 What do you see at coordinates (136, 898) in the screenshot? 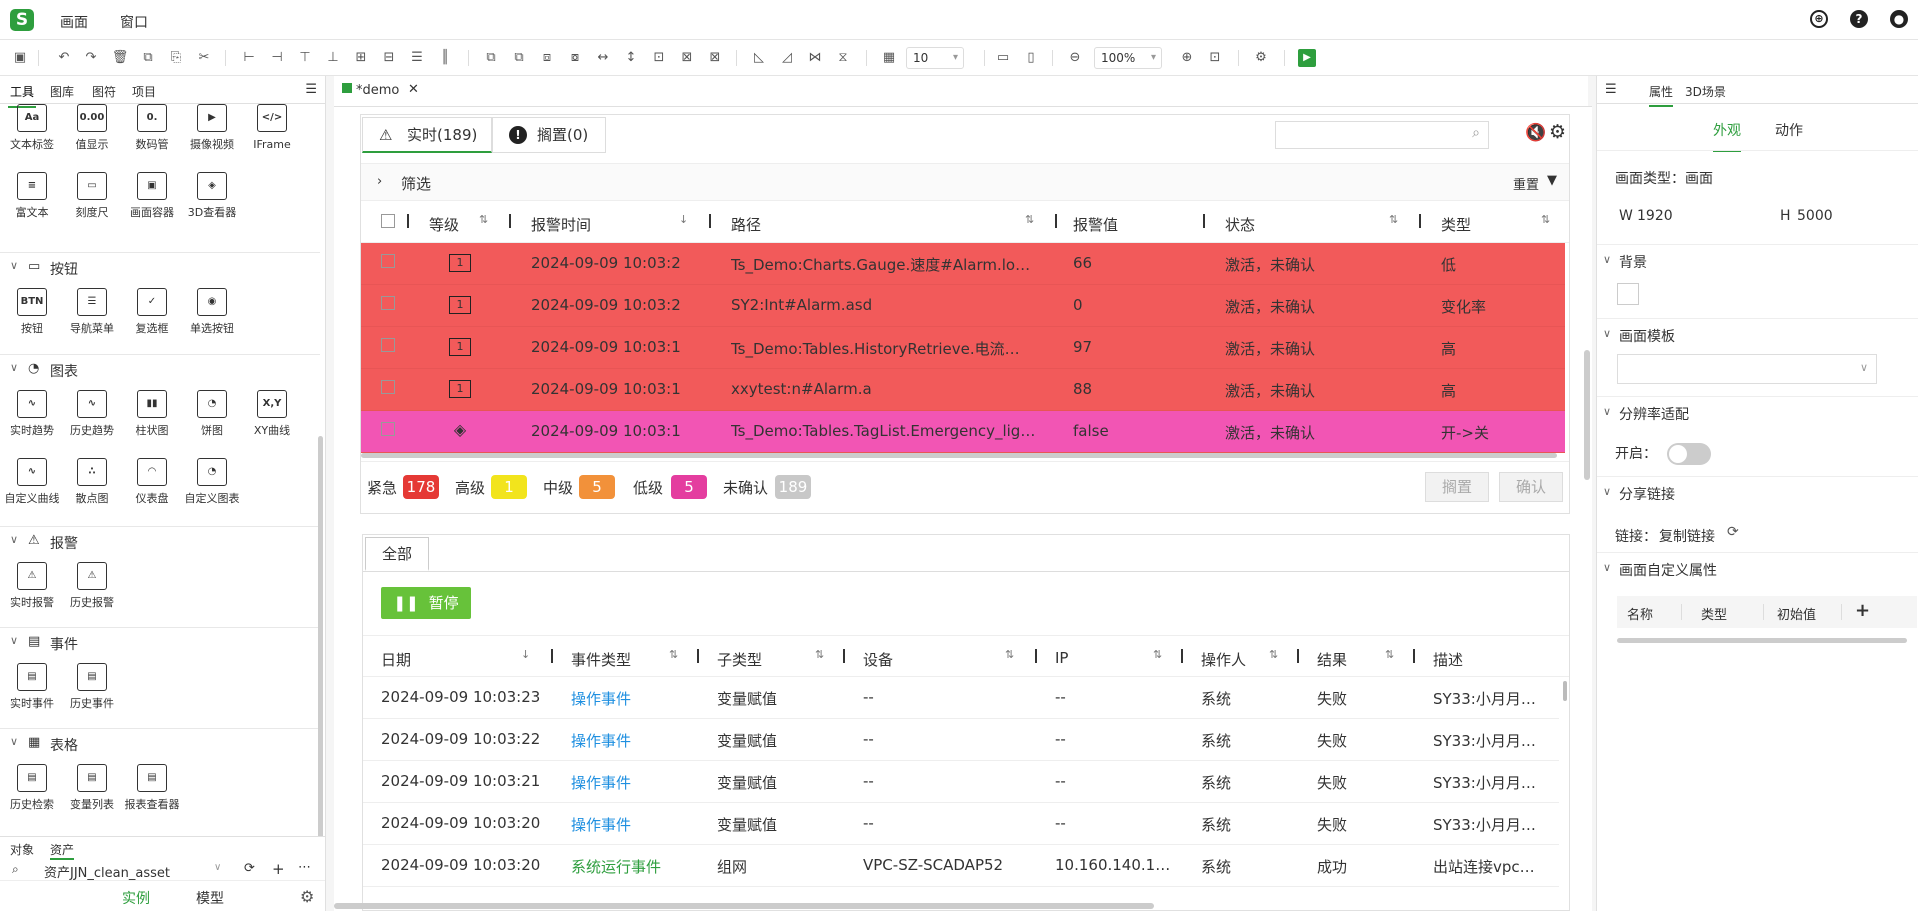
I see `tab-instance: 实例` at bounding box center [136, 898].